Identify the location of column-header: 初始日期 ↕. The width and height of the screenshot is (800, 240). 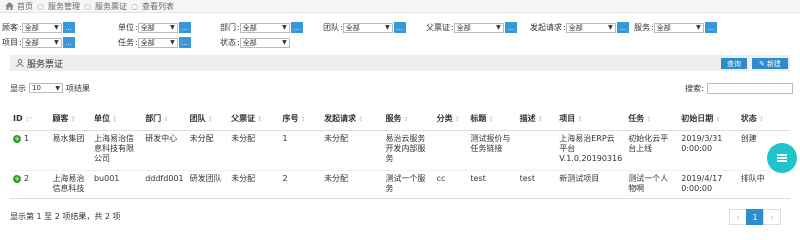
(708, 119).